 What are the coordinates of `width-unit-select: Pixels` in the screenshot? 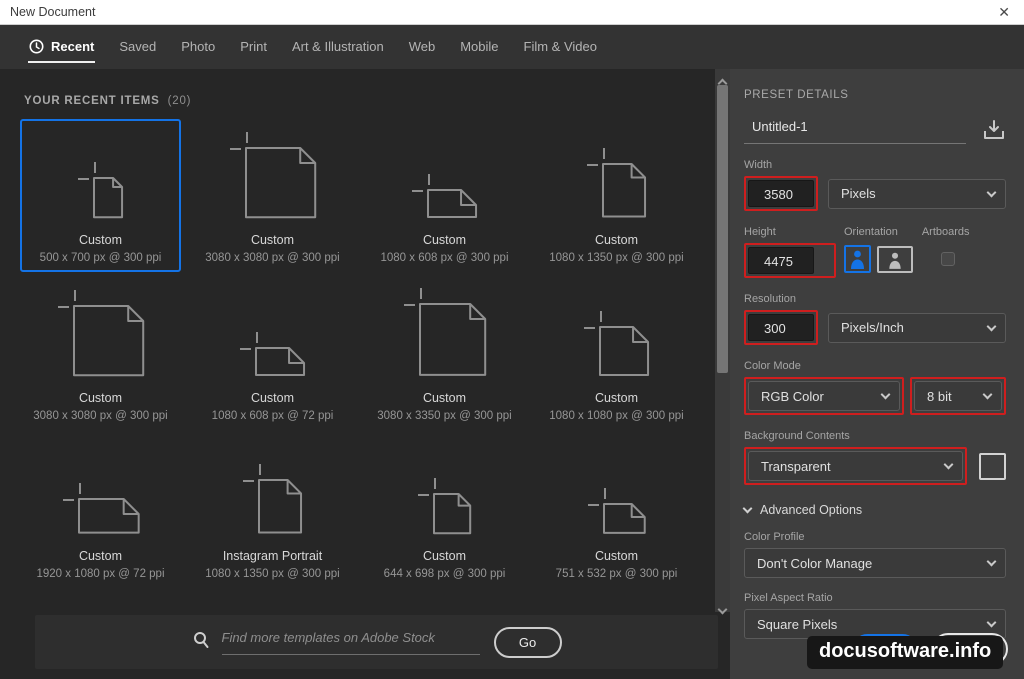 It's located at (917, 193).